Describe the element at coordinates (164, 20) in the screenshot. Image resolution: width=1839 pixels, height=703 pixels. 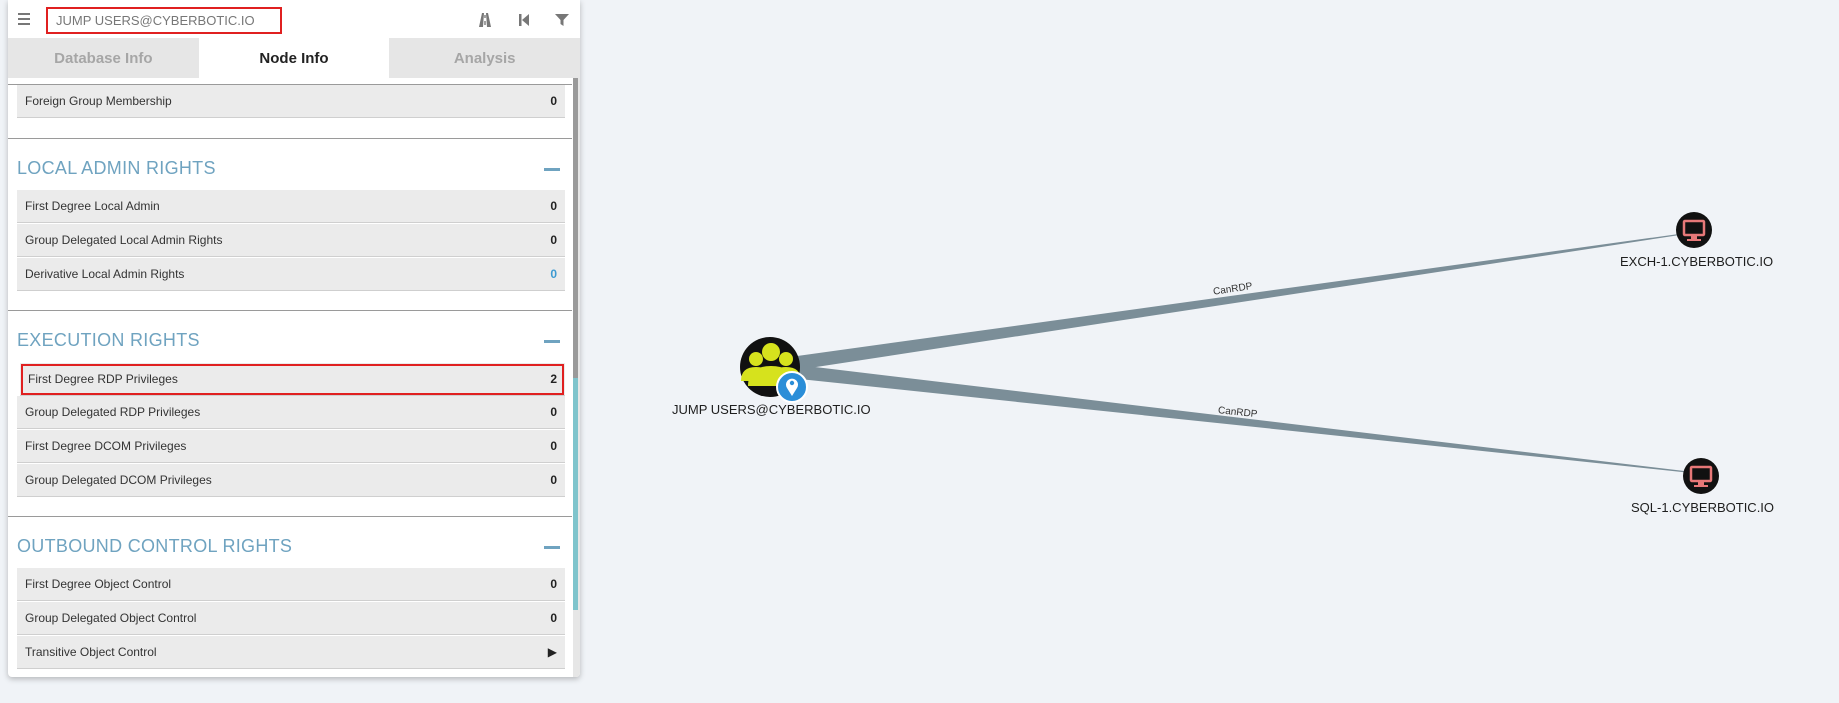
I see `search-input` at that location.